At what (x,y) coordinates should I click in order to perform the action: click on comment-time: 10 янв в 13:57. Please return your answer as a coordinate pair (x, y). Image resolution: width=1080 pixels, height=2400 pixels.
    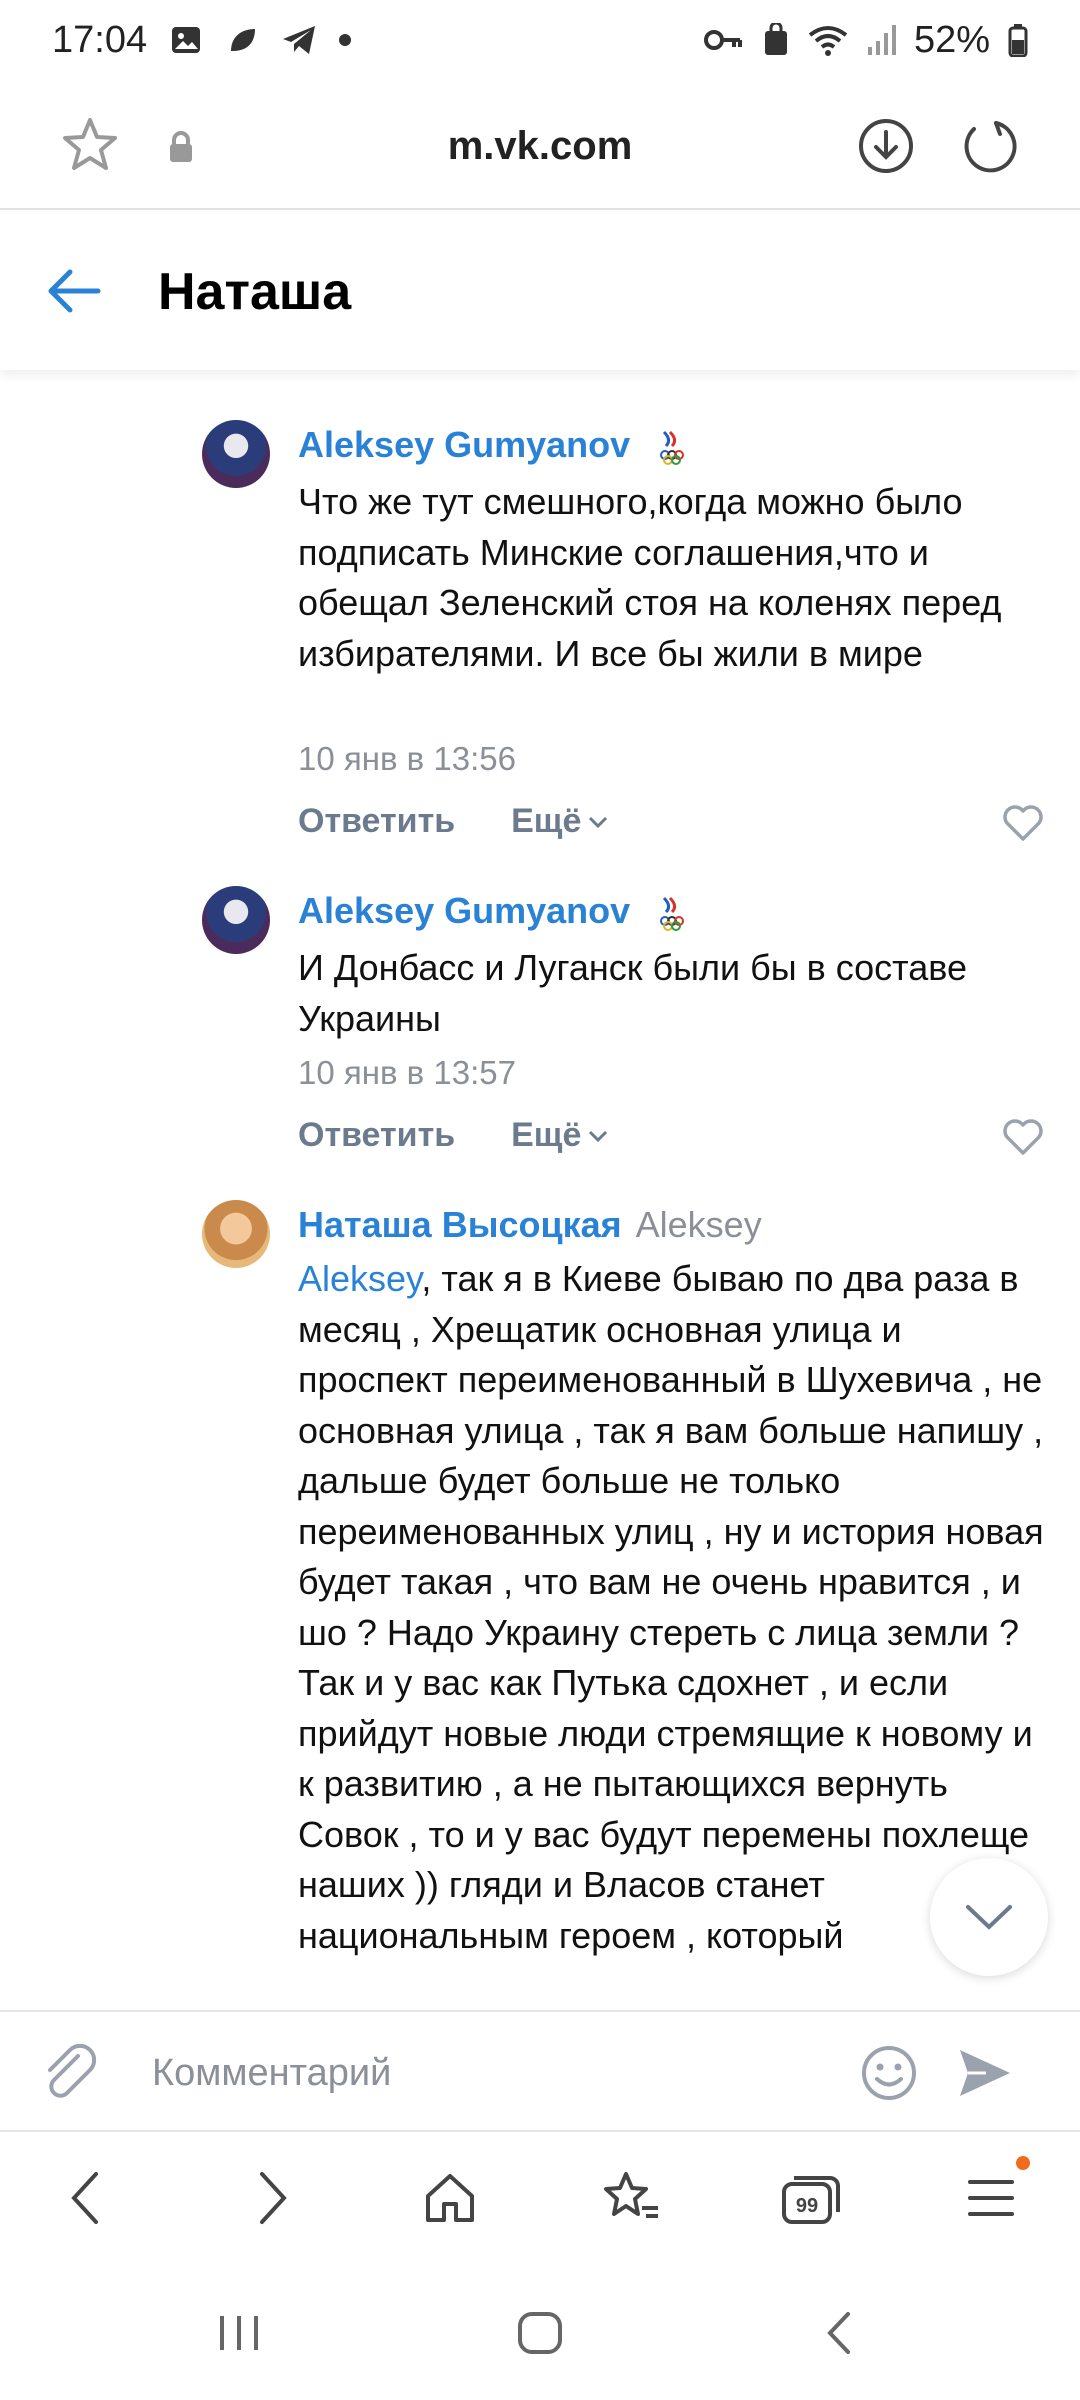
    Looking at the image, I should click on (407, 1073).